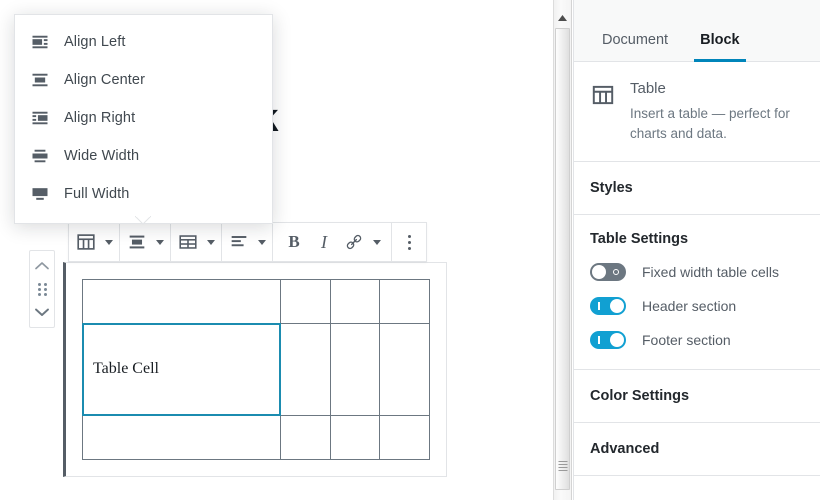  I want to click on tab-block: Block, so click(720, 47).